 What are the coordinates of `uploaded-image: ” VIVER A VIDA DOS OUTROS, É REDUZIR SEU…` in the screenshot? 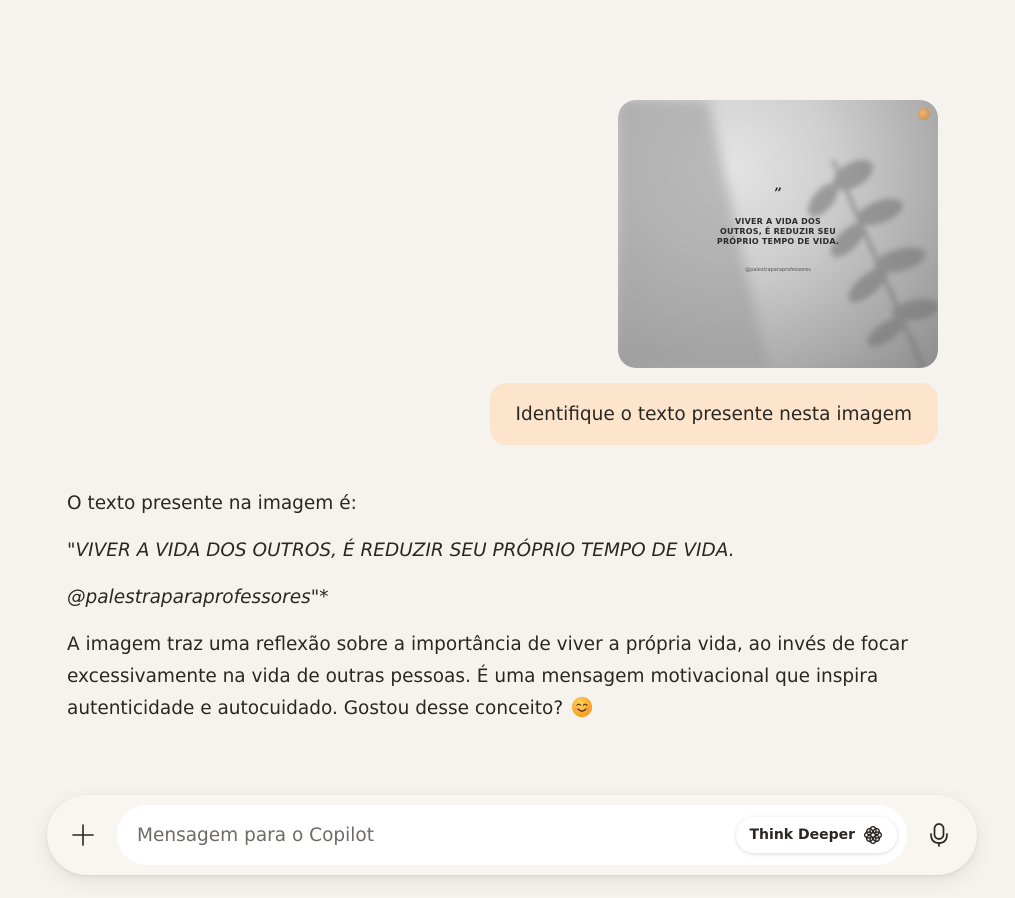 It's located at (778, 234).